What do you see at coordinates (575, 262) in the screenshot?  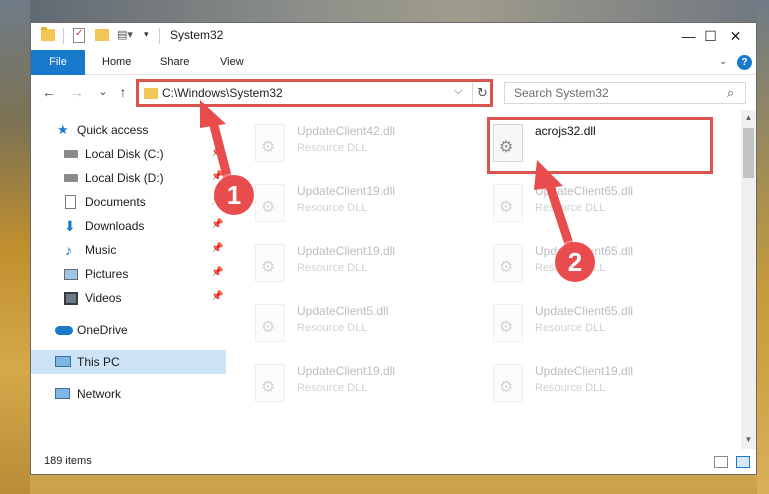 I see `callout-badge-2: 2` at bounding box center [575, 262].